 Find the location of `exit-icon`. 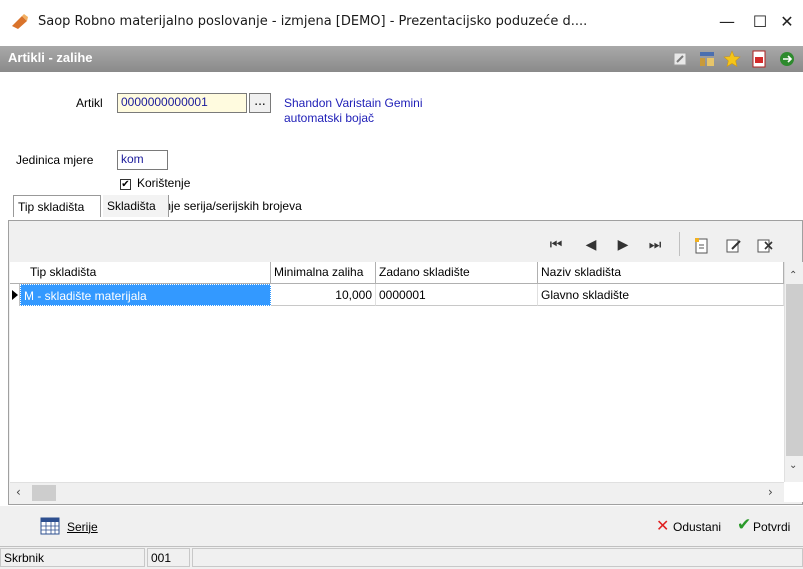

exit-icon is located at coordinates (787, 59).